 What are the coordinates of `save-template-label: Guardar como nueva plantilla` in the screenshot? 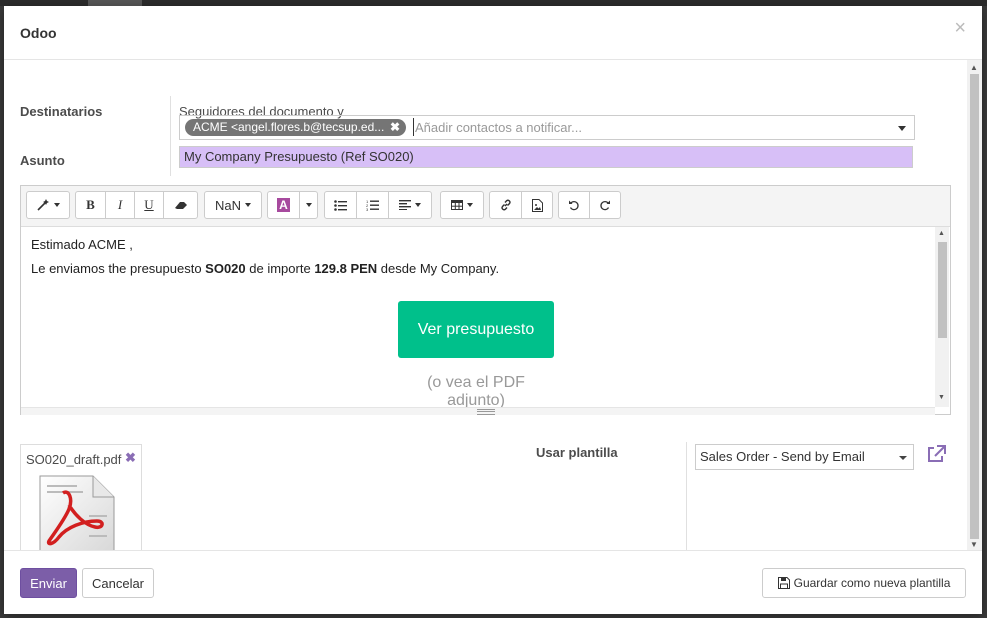 It's located at (872, 583).